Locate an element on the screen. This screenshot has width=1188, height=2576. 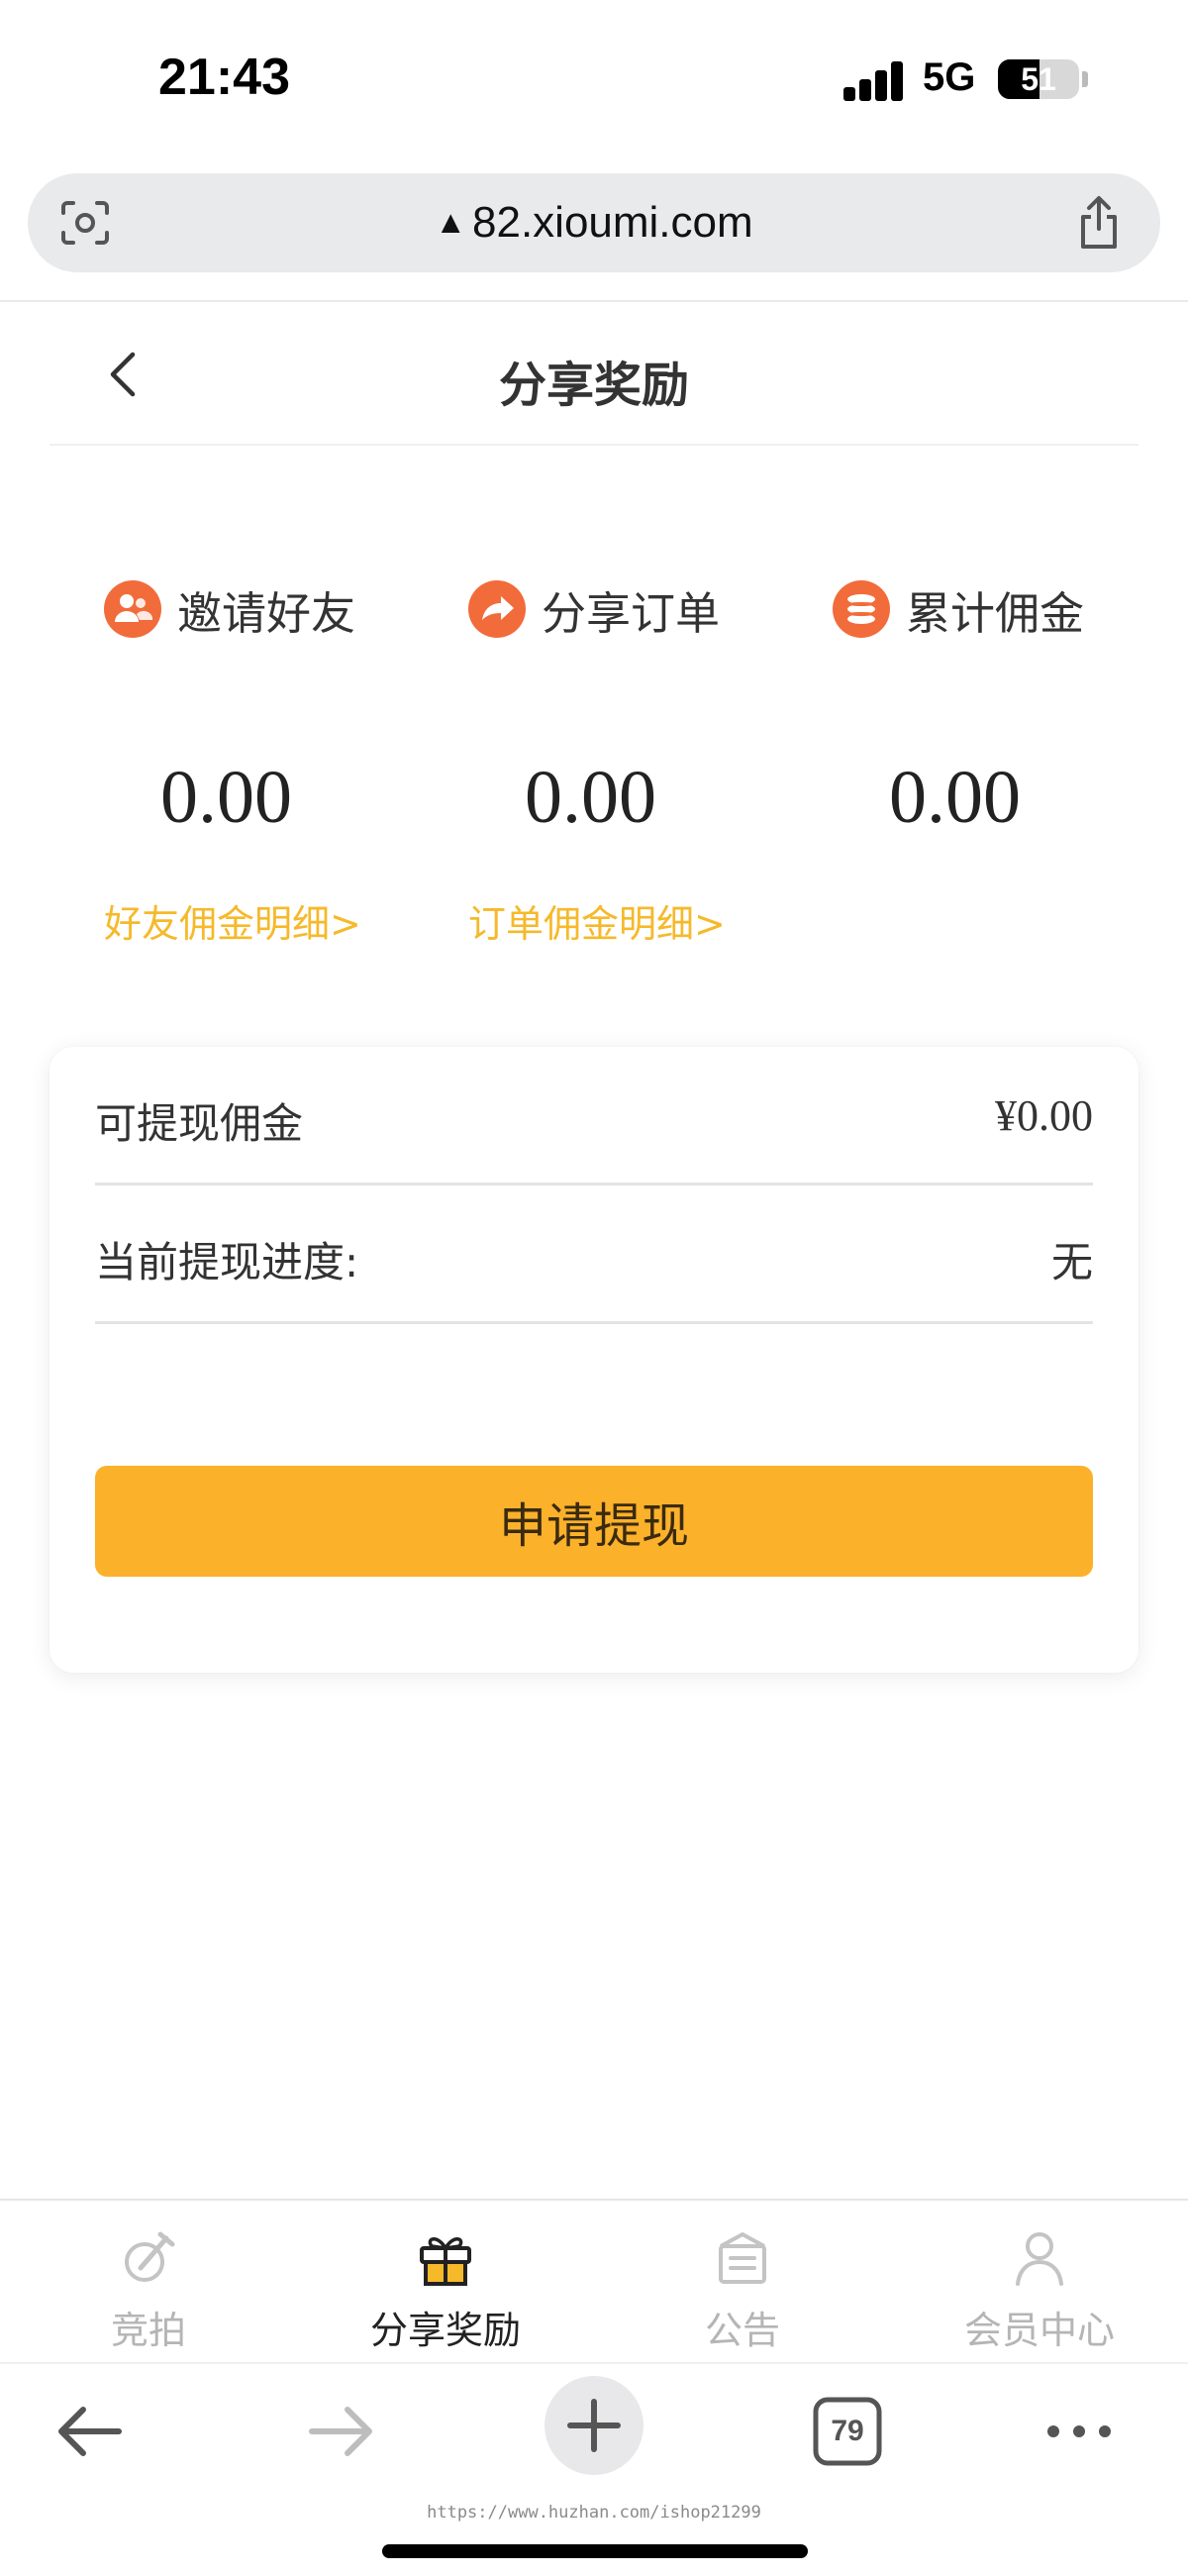
stat-label: 累计佣金 is located at coordinates (996, 613).